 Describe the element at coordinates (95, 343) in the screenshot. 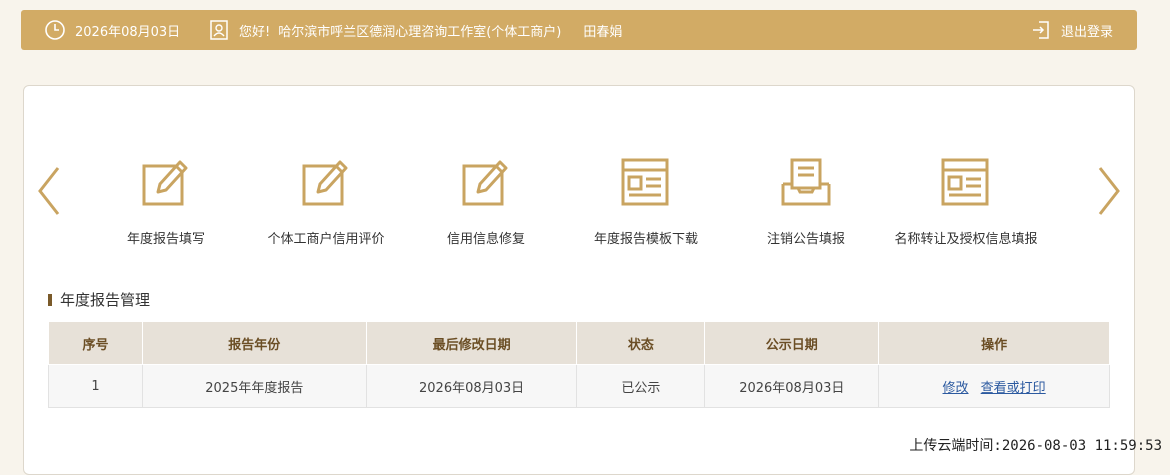

I see `column-header: 序号` at that location.